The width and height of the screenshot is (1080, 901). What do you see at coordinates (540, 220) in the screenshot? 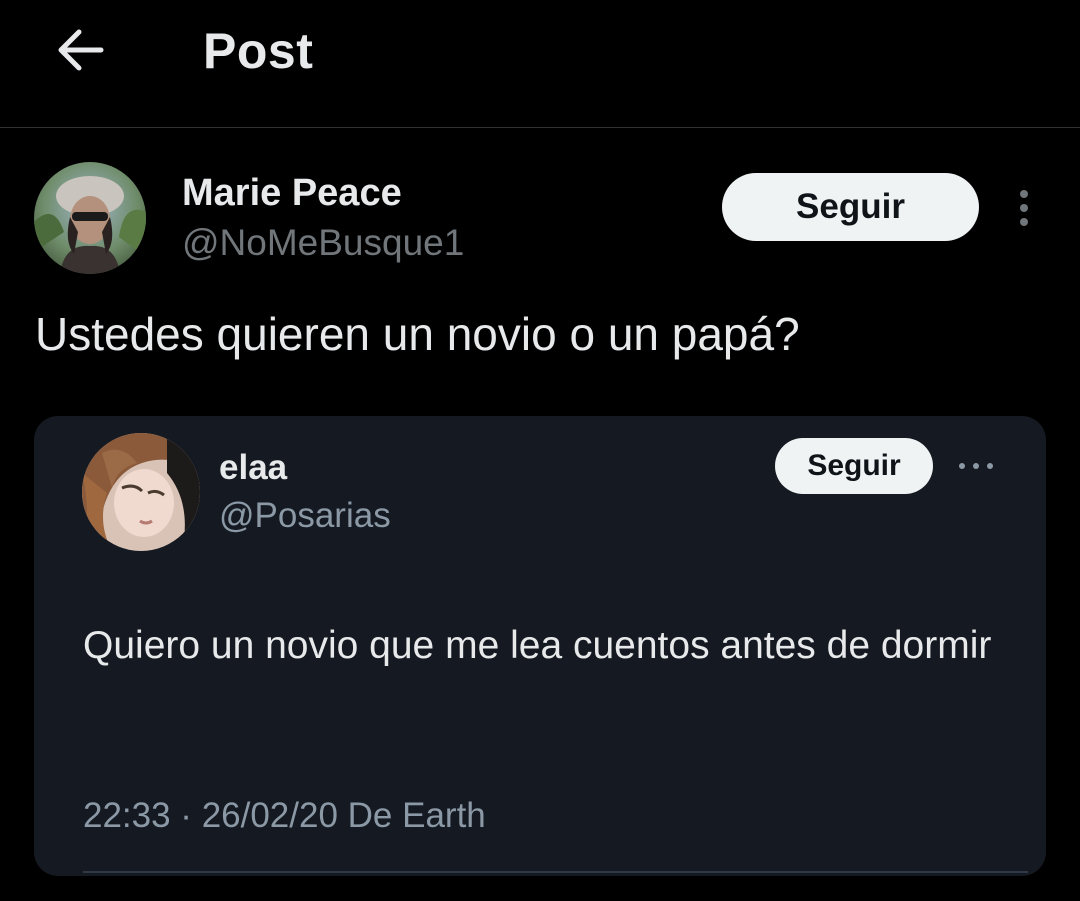
I see `post-author: Marie Peace @NoMeBusque1 Seguir` at bounding box center [540, 220].